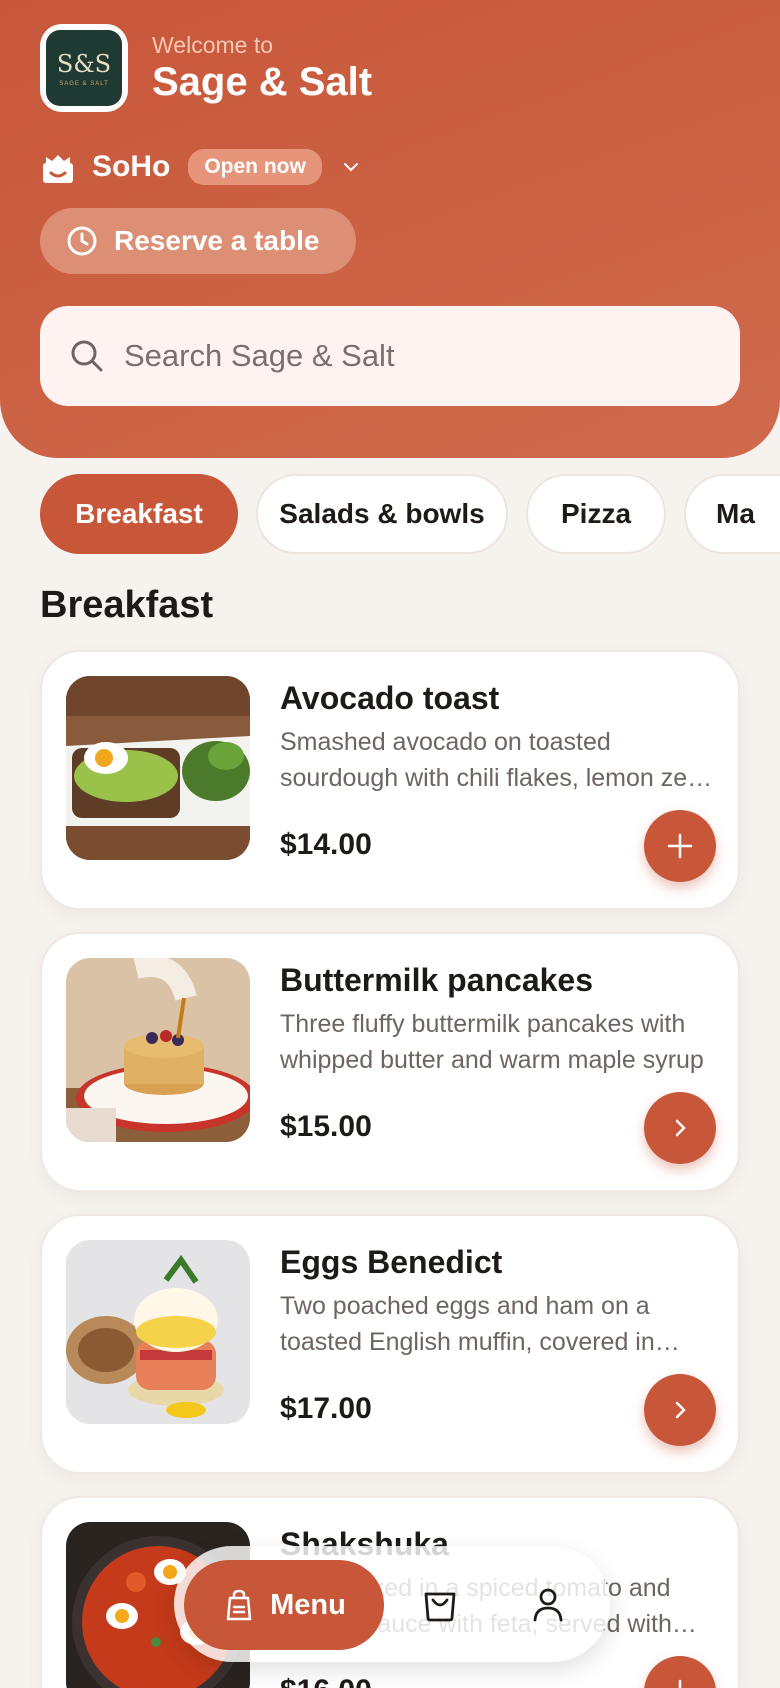 Image resolution: width=780 pixels, height=1688 pixels. What do you see at coordinates (239, 1605) in the screenshot?
I see `menu-bag-icon` at bounding box center [239, 1605].